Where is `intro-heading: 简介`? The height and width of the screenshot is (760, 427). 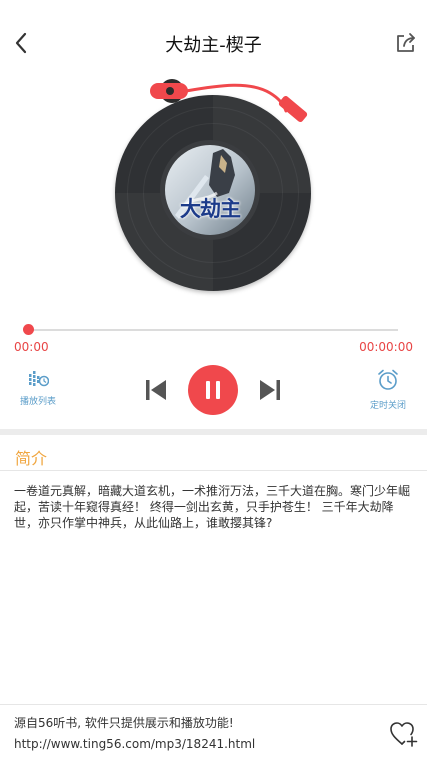 intro-heading: 简介 is located at coordinates (31, 458).